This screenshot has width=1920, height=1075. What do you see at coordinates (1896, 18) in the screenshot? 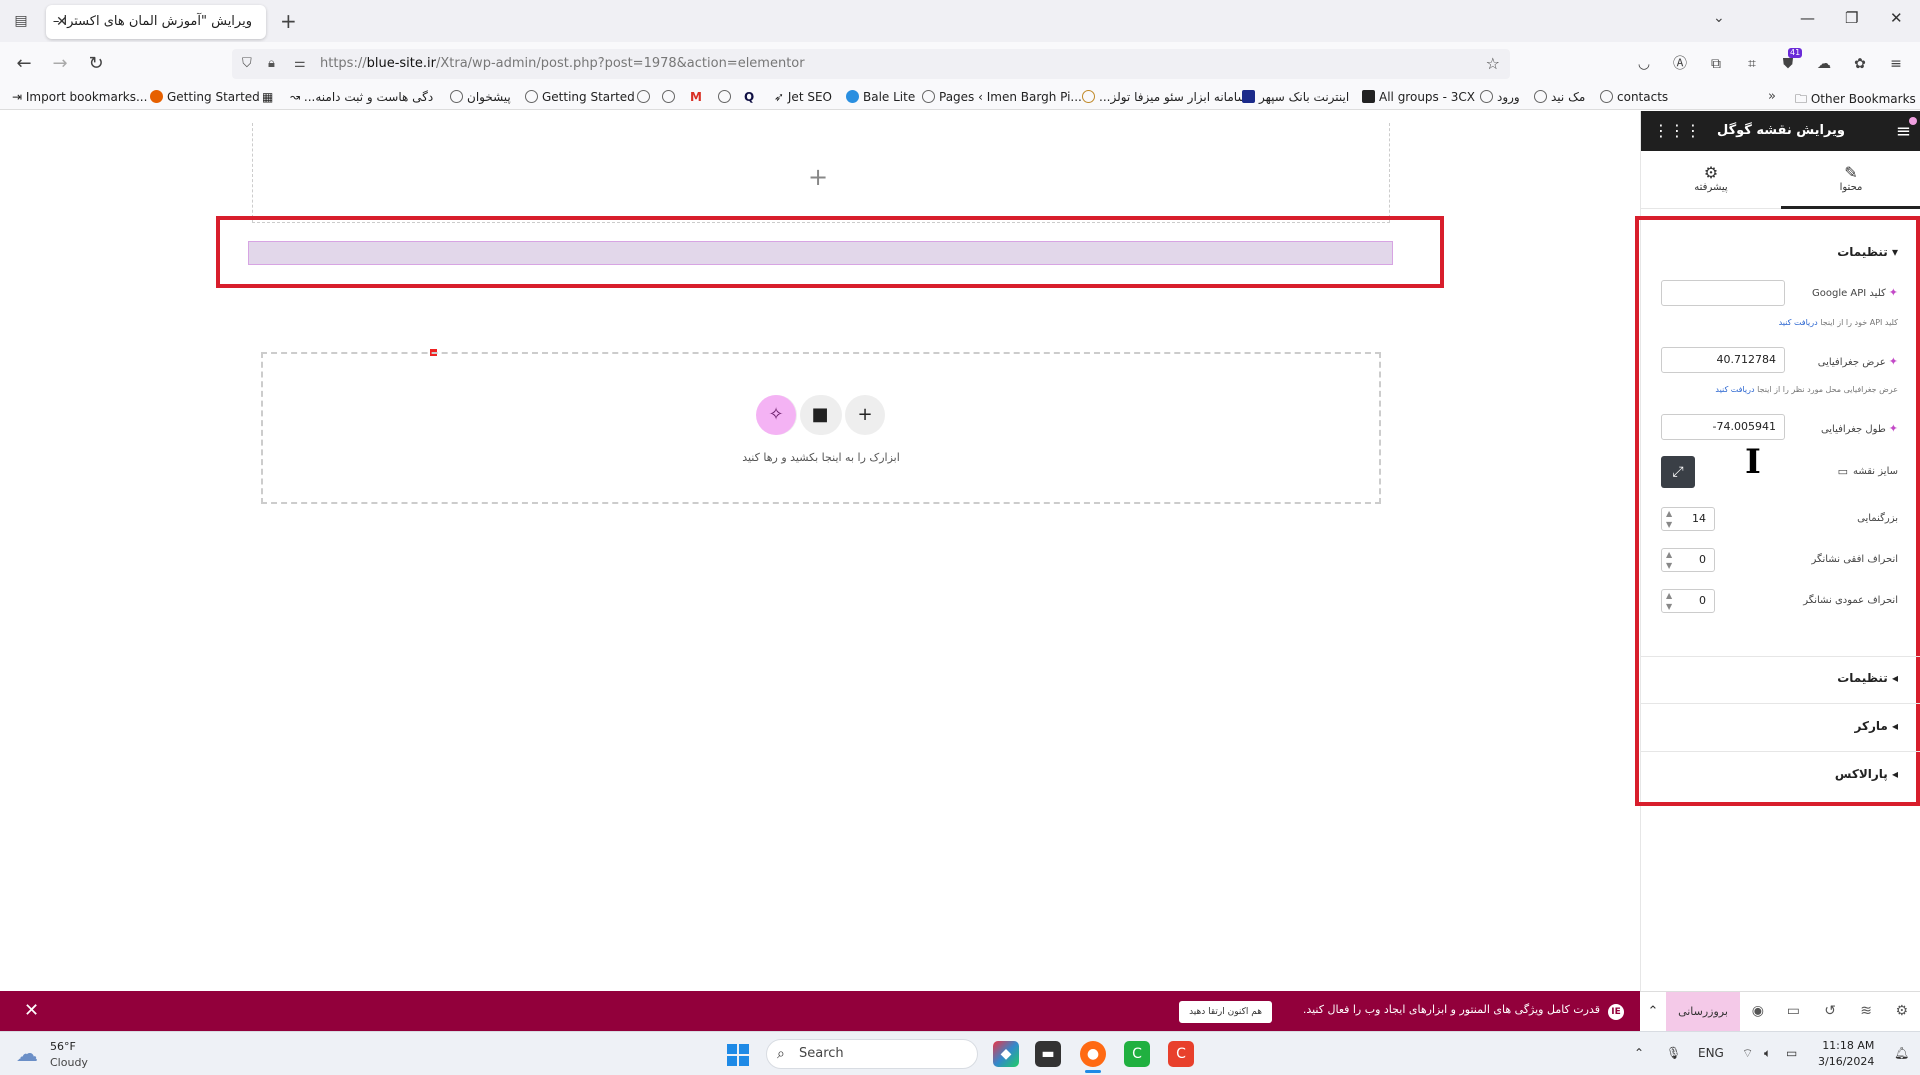
I see `close-window-icon: ✕` at bounding box center [1896, 18].